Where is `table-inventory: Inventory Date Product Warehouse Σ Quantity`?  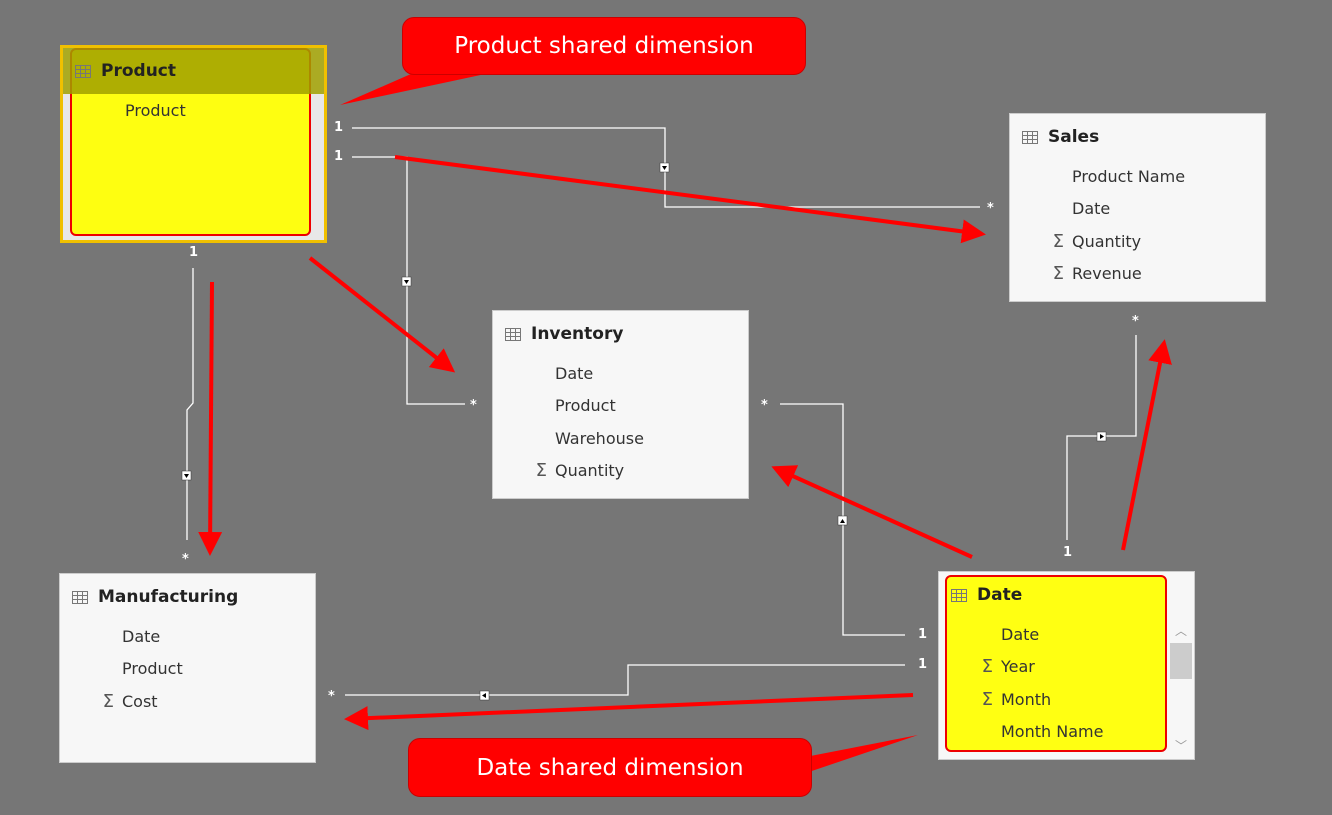 table-inventory: Inventory Date Product Warehouse Σ Quantity is located at coordinates (620, 404).